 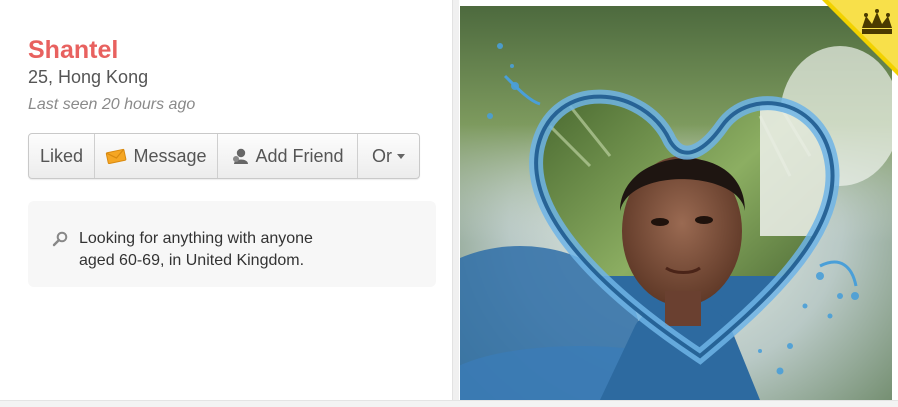 I want to click on panel-divider, so click(x=455, y=203).